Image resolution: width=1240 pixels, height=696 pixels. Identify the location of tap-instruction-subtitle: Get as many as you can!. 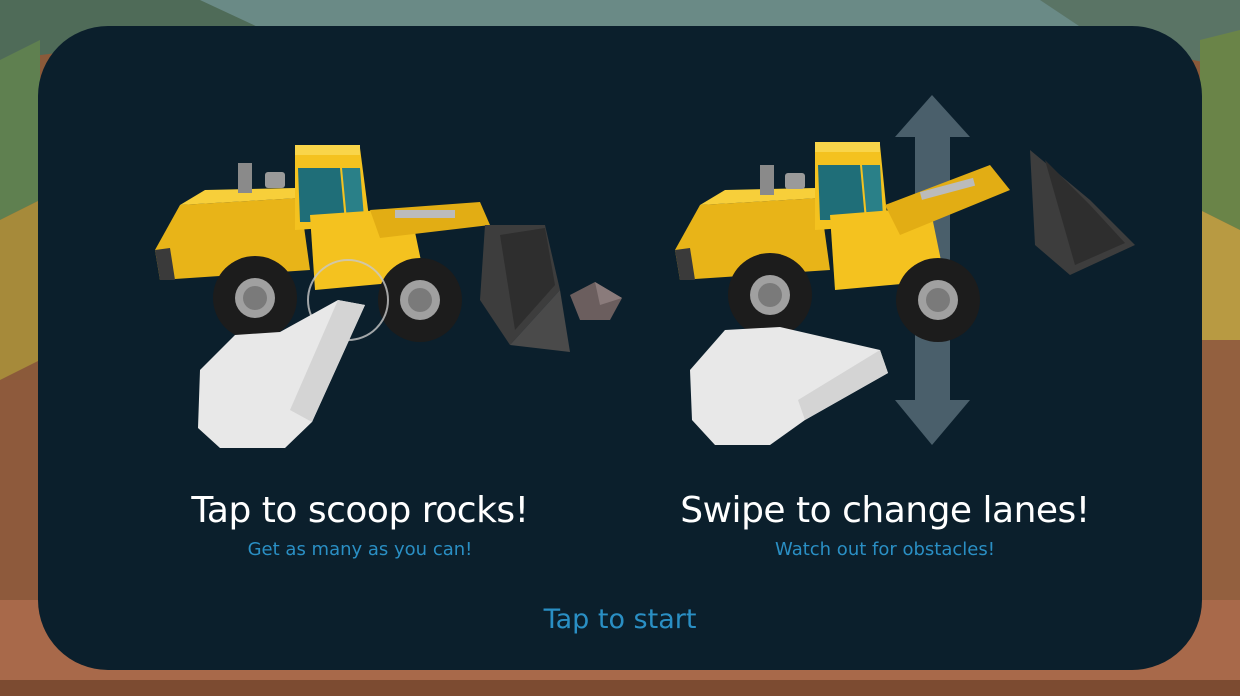
(360, 549).